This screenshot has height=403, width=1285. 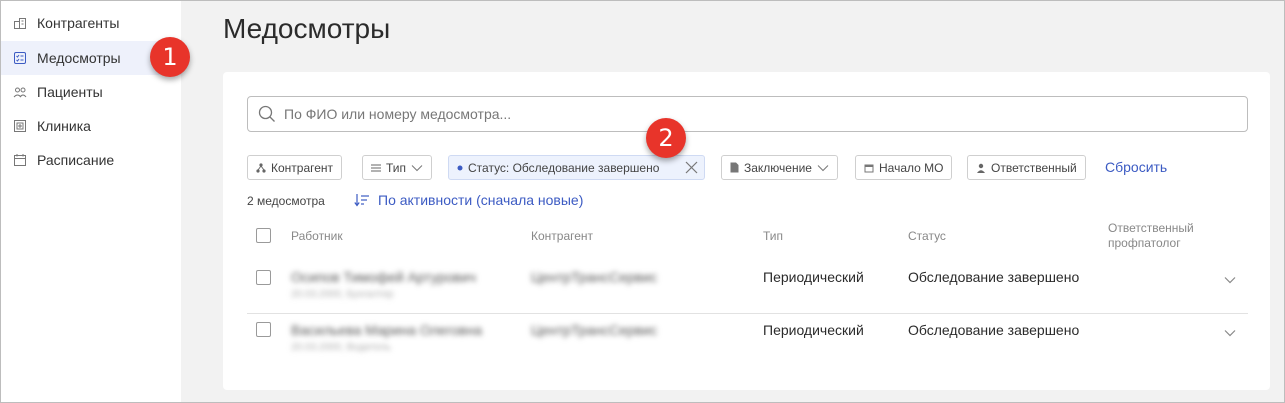 I want to click on hospital-icon, so click(x=20, y=126).